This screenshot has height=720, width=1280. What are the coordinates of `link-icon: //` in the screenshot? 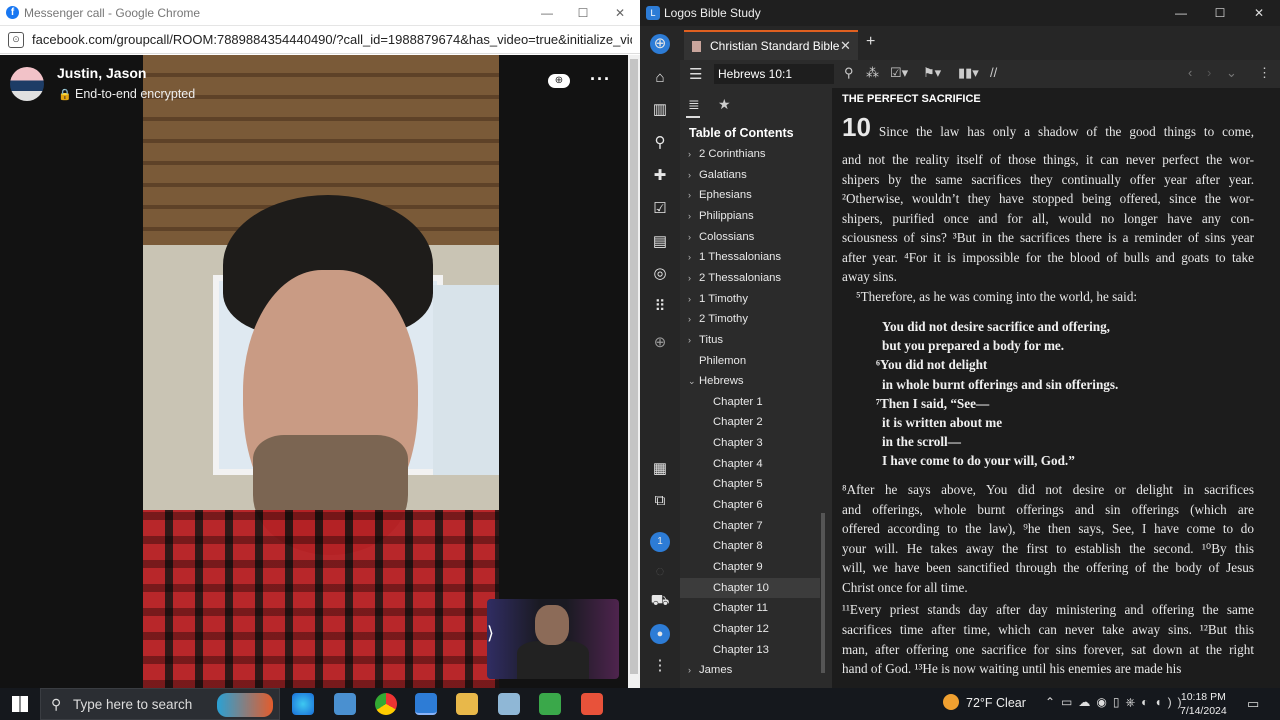 It's located at (993, 72).